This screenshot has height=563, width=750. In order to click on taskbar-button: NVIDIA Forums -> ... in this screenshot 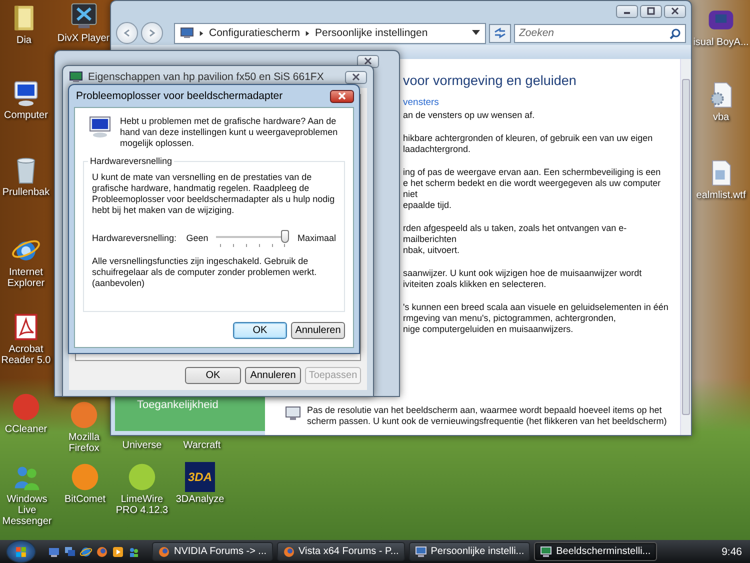, I will do `click(212, 551)`.